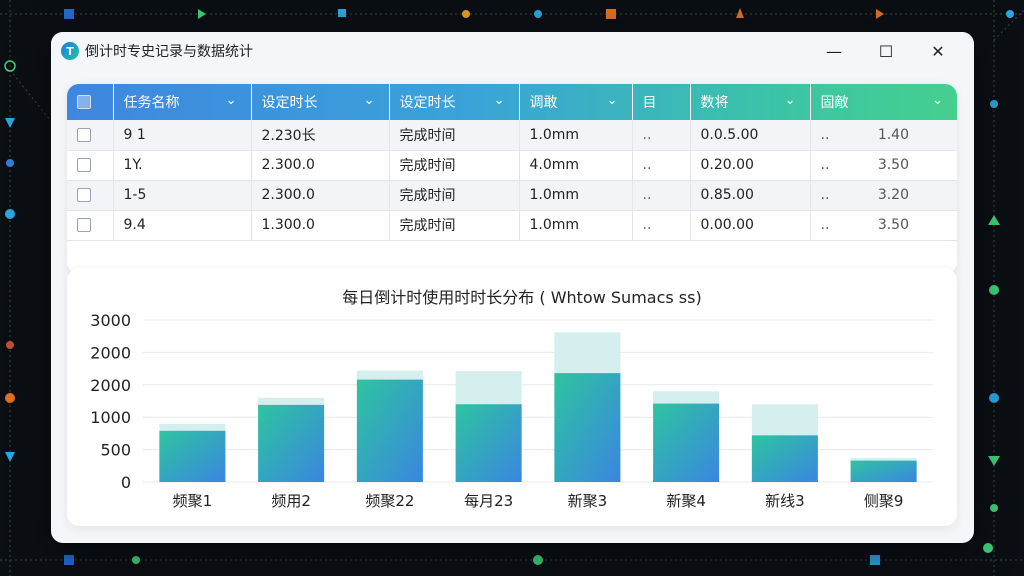 This screenshot has height=576, width=1024. What do you see at coordinates (576, 165) in the screenshot?
I see `cell-duration: 4.0mm` at bounding box center [576, 165].